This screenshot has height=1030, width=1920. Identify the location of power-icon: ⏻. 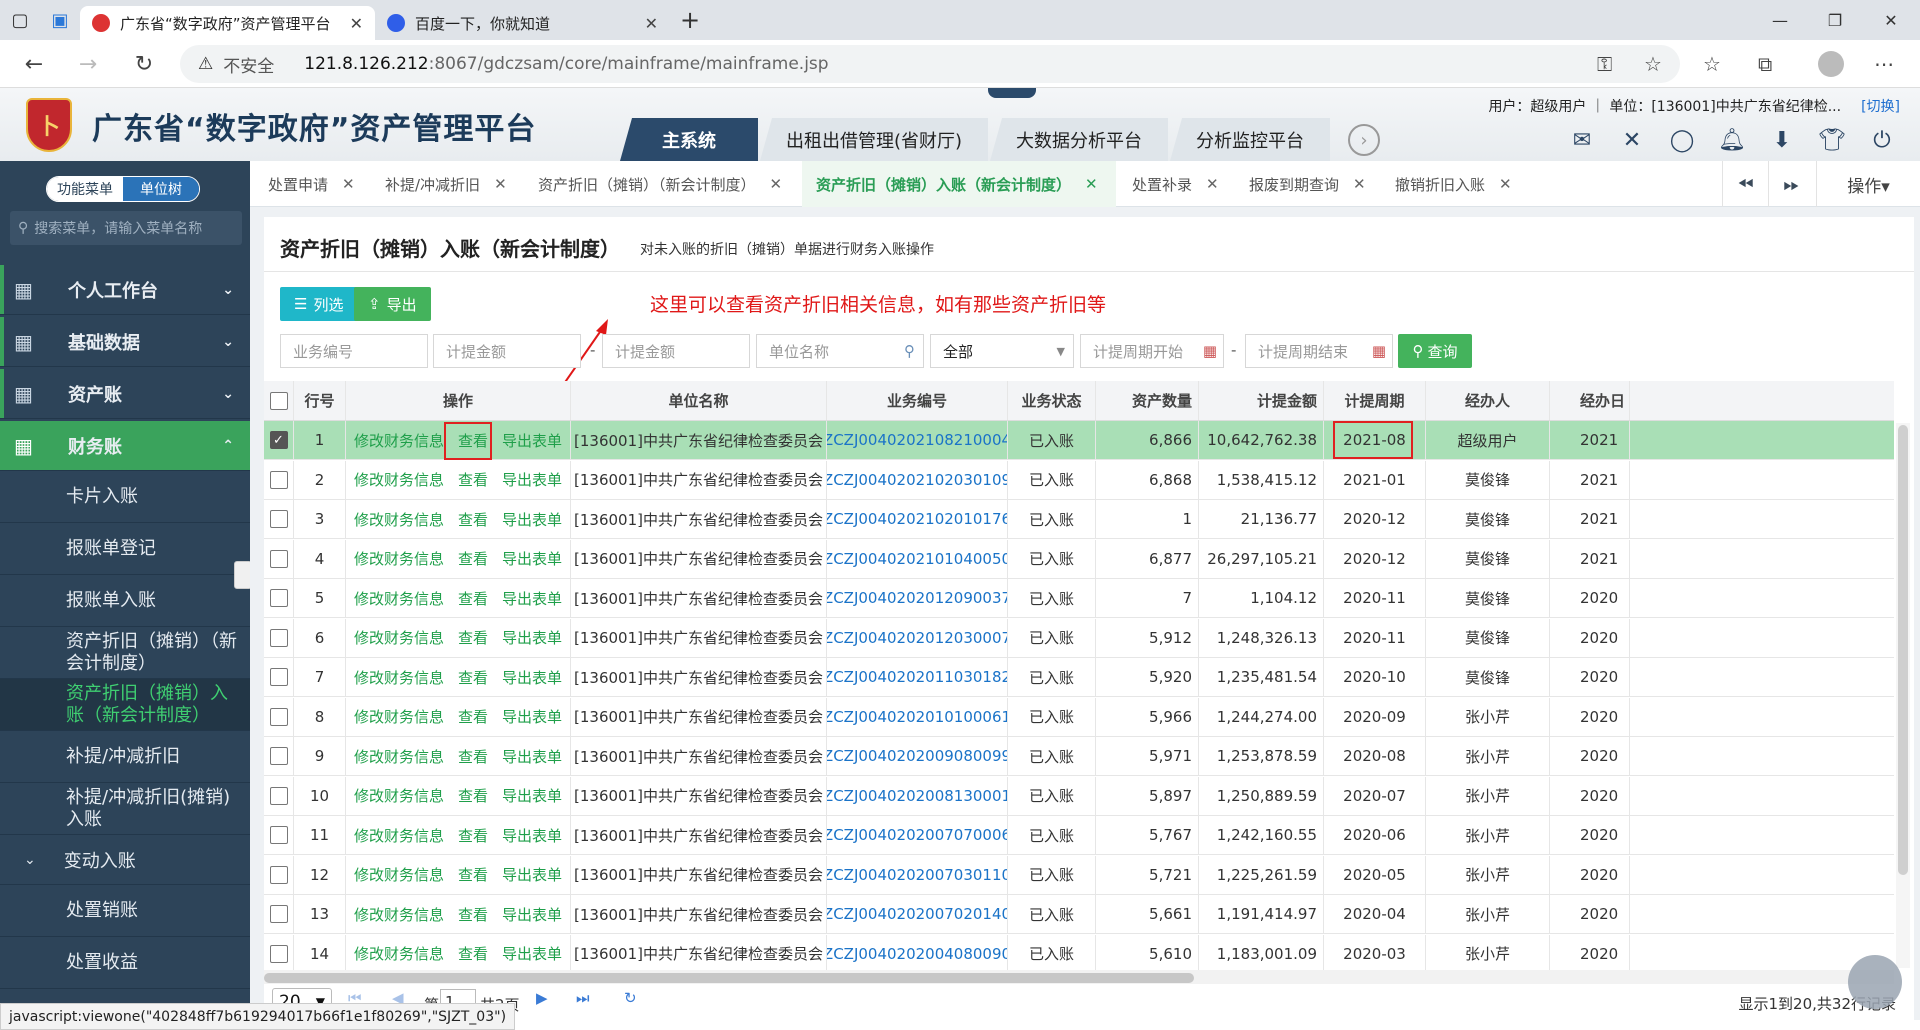
(1882, 140).